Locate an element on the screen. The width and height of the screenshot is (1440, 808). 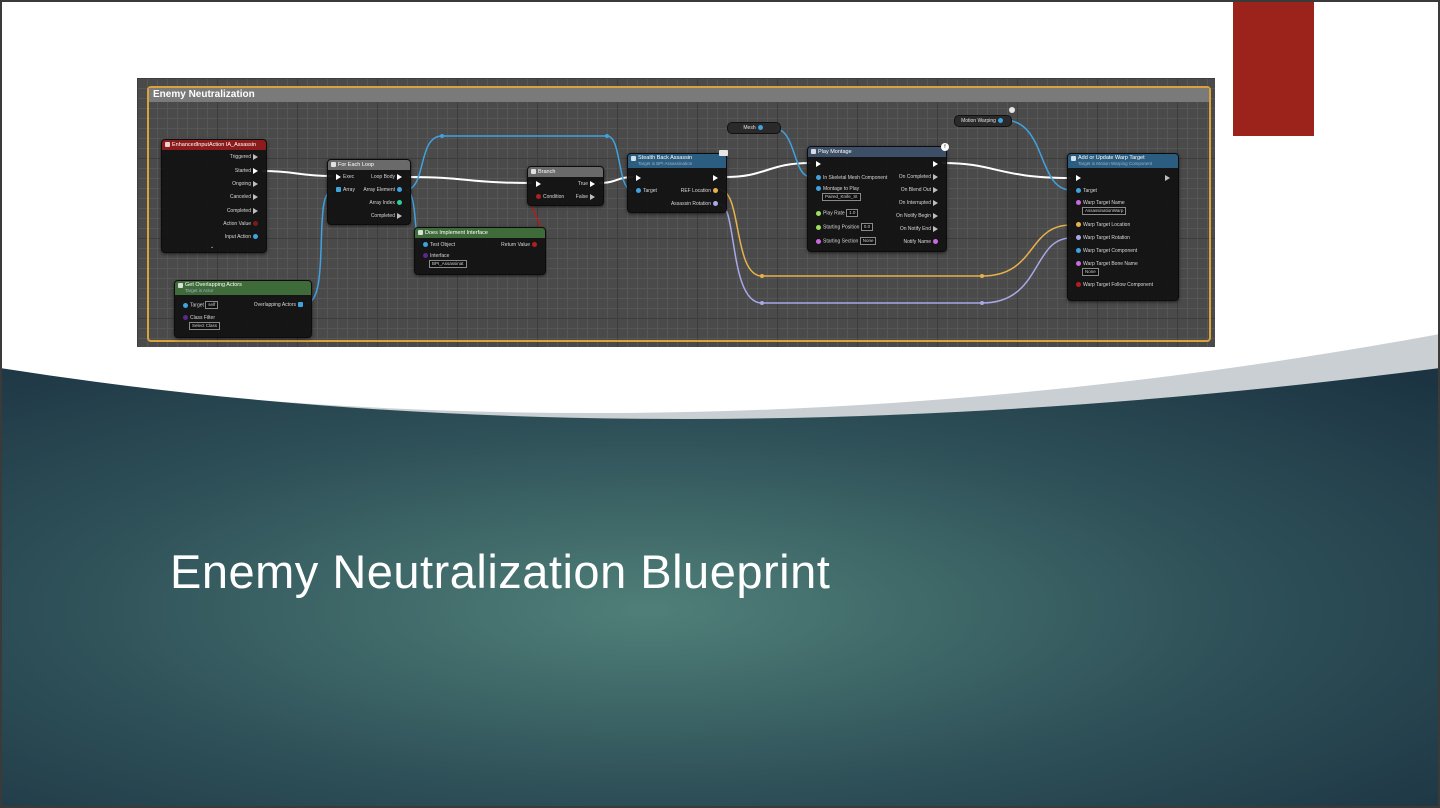
pin-target: Target self is located at coordinates (200, 305).